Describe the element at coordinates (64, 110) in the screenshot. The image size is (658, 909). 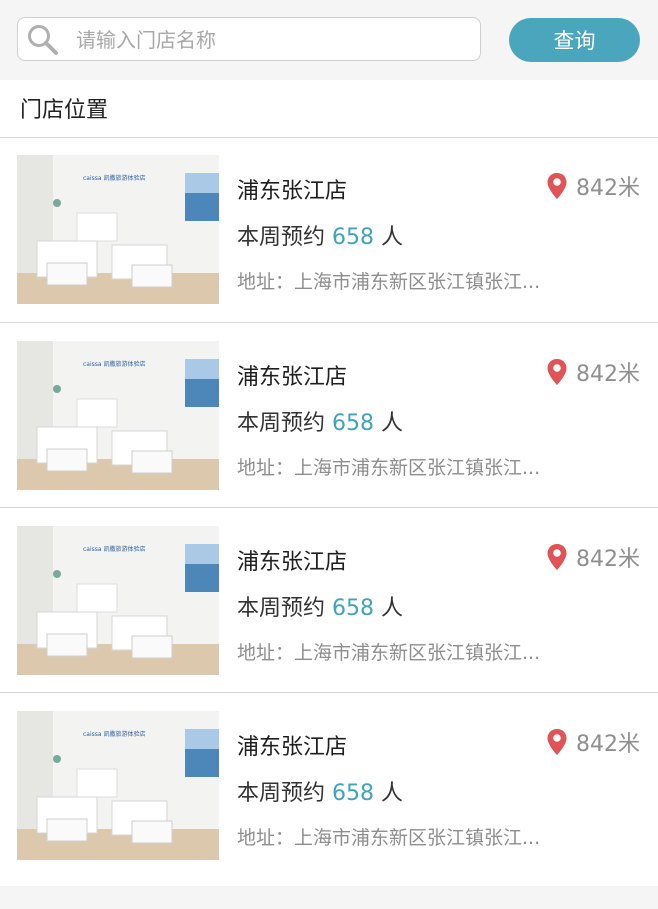
I see `section-title: 门店位置` at that location.